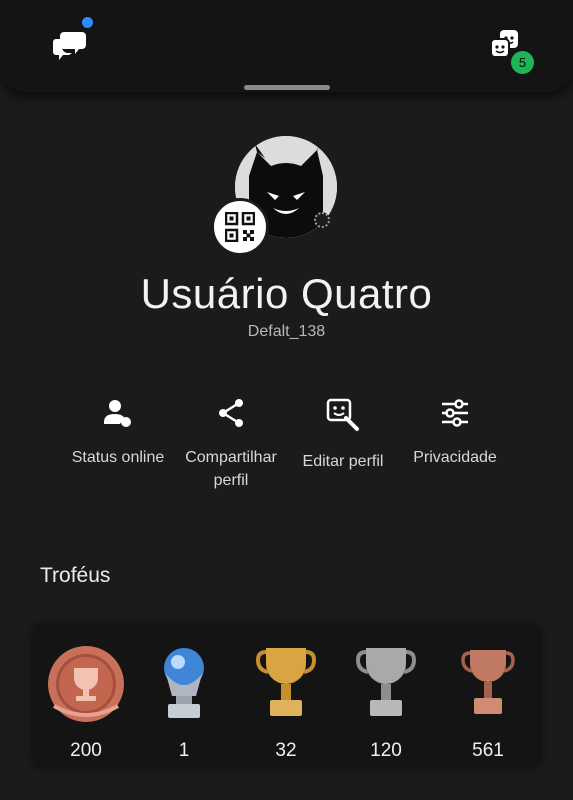 This screenshot has width=573, height=800. What do you see at coordinates (455, 413) in the screenshot?
I see `sliders-icon` at bounding box center [455, 413].